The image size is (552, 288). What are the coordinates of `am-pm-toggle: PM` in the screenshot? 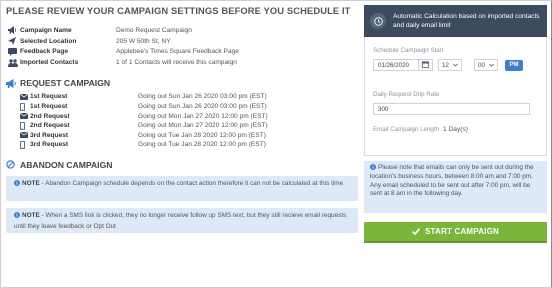 It's located at (514, 65).